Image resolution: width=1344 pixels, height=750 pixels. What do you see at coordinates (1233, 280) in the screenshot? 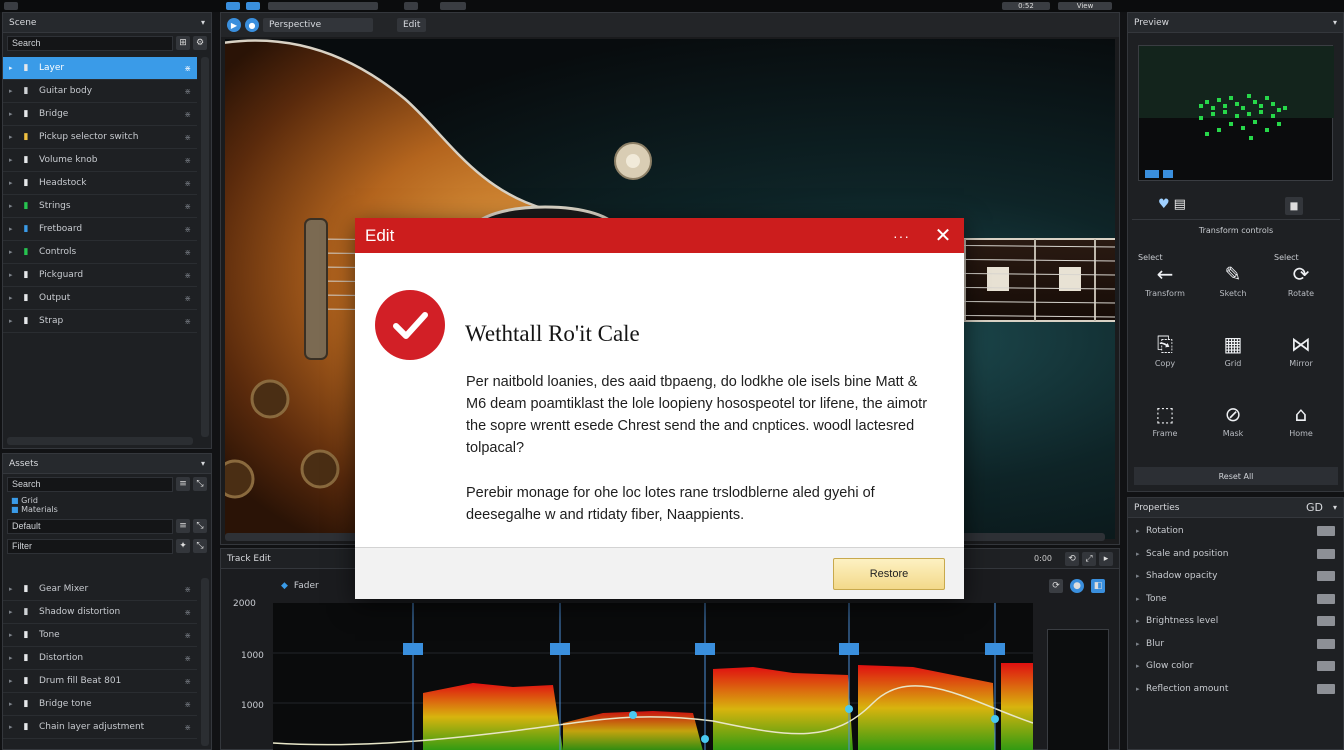
I see `tool-button: ✎ Sketch` at bounding box center [1233, 280].